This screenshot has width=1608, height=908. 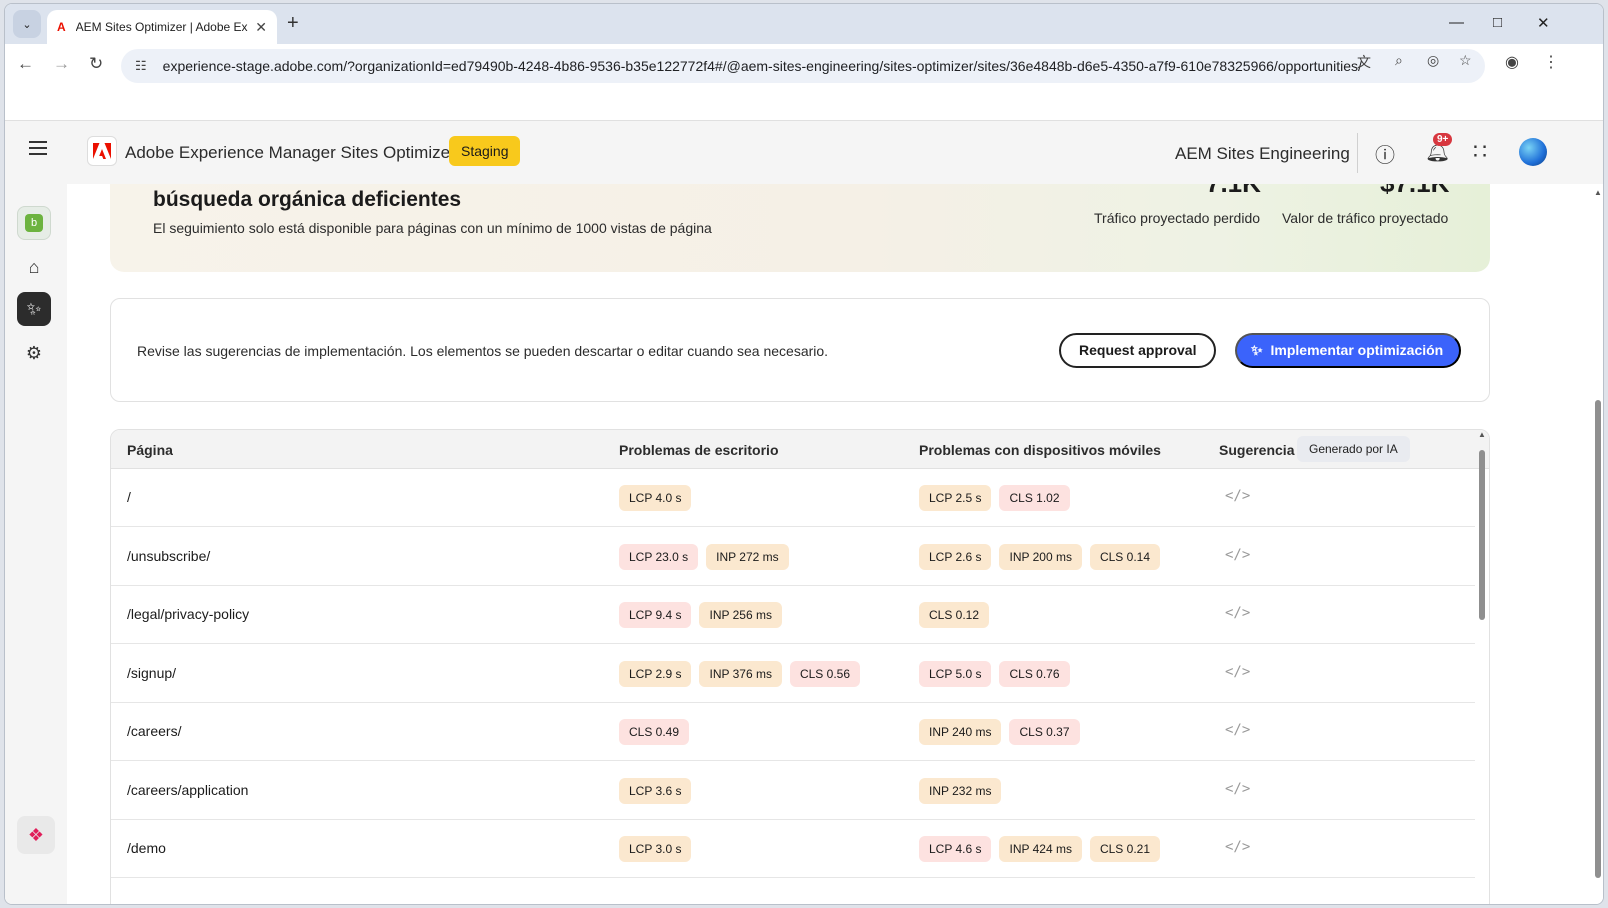 What do you see at coordinates (1040, 450) in the screenshot?
I see `column-header-mobile: Problemas con dispositivos móviles` at bounding box center [1040, 450].